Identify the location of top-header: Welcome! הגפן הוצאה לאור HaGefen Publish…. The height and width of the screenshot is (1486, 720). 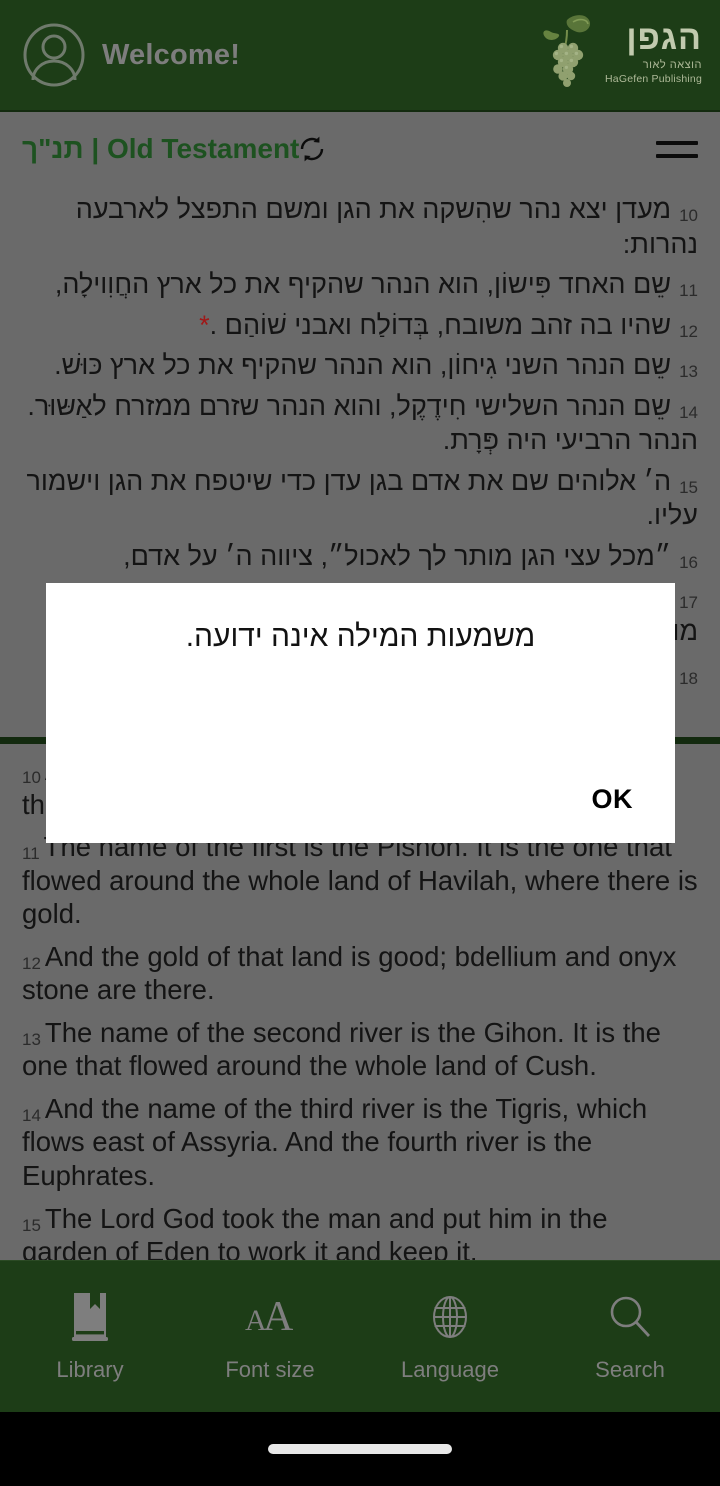
(360, 55).